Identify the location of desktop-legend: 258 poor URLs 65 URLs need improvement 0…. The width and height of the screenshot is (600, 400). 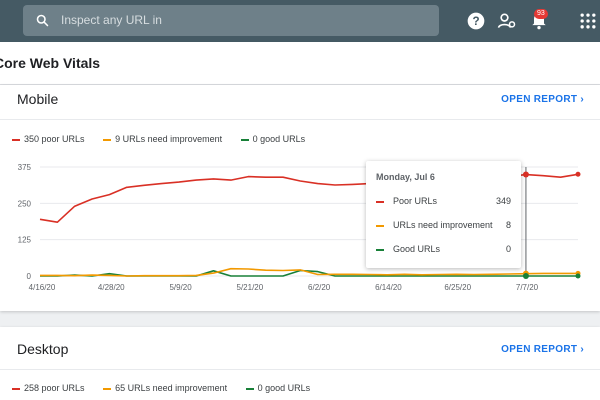
(169, 388).